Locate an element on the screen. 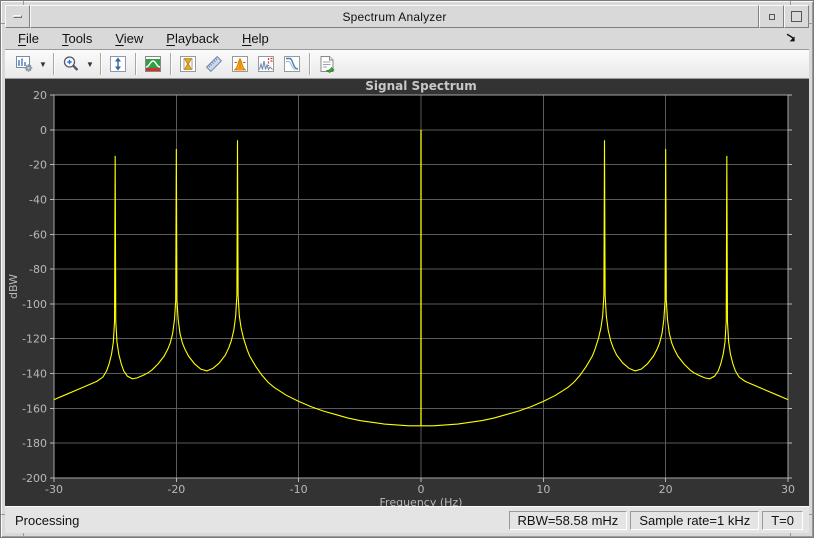 This screenshot has height=538, width=814. autoscale-y-button is located at coordinates (118, 64).